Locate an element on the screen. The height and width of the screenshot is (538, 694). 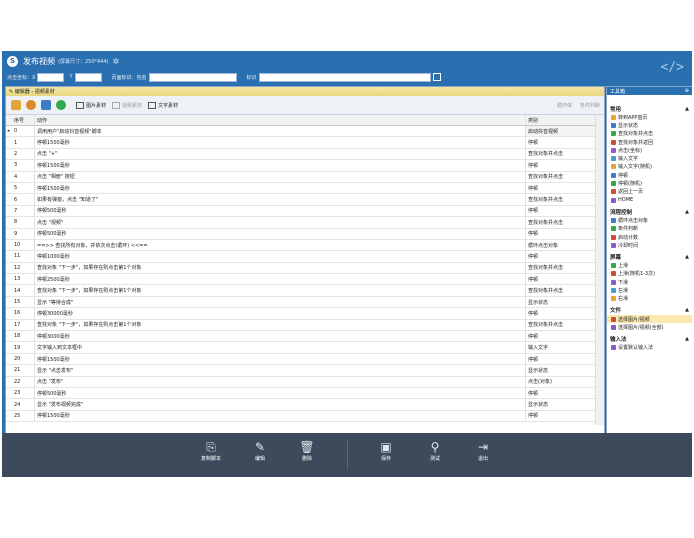
tool-label: 点击(坐标) is located at coordinates (630, 150).